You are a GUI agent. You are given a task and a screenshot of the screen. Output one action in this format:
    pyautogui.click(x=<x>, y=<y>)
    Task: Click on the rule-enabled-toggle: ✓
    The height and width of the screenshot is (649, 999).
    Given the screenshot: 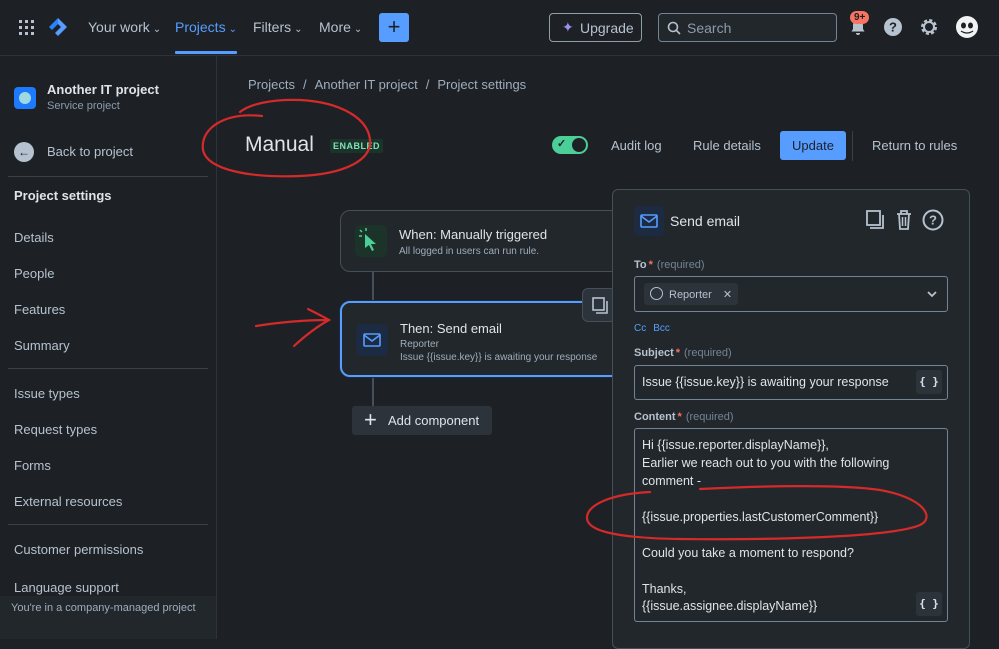 What is the action you would take?
    pyautogui.click(x=570, y=145)
    